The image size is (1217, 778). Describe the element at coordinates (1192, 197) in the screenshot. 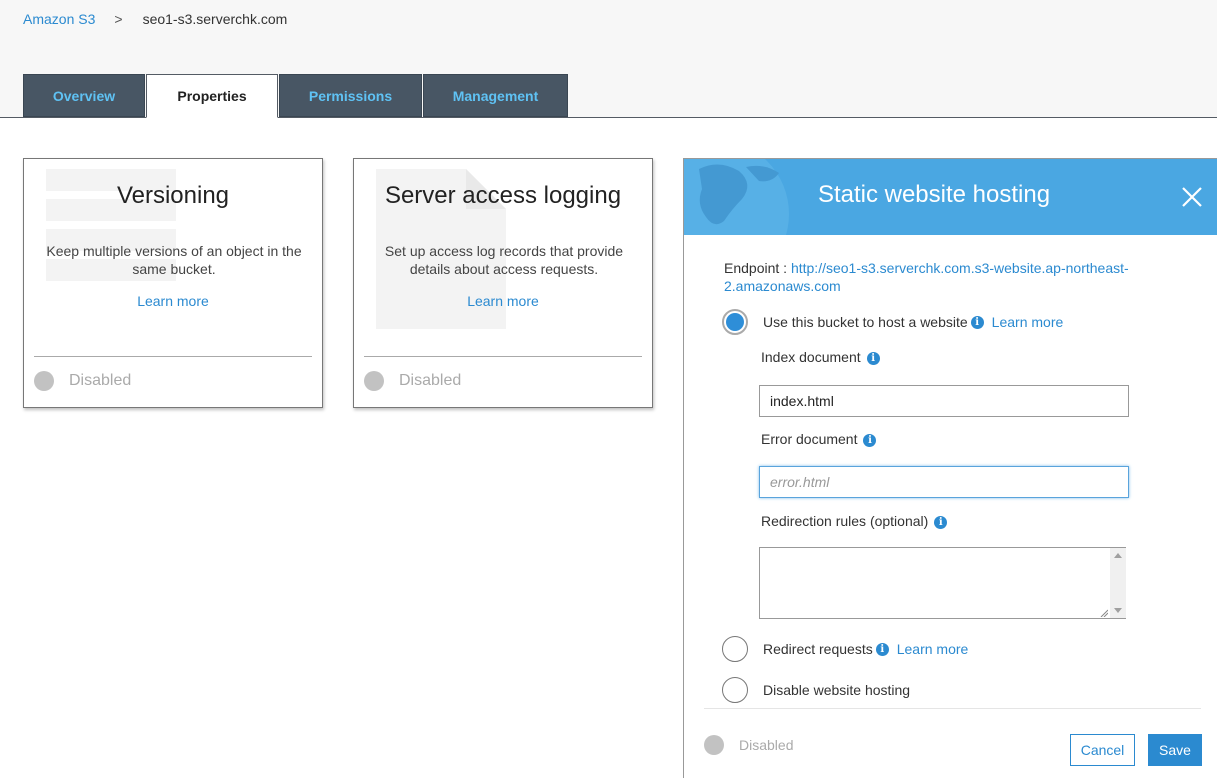

I see `close-icon` at that location.